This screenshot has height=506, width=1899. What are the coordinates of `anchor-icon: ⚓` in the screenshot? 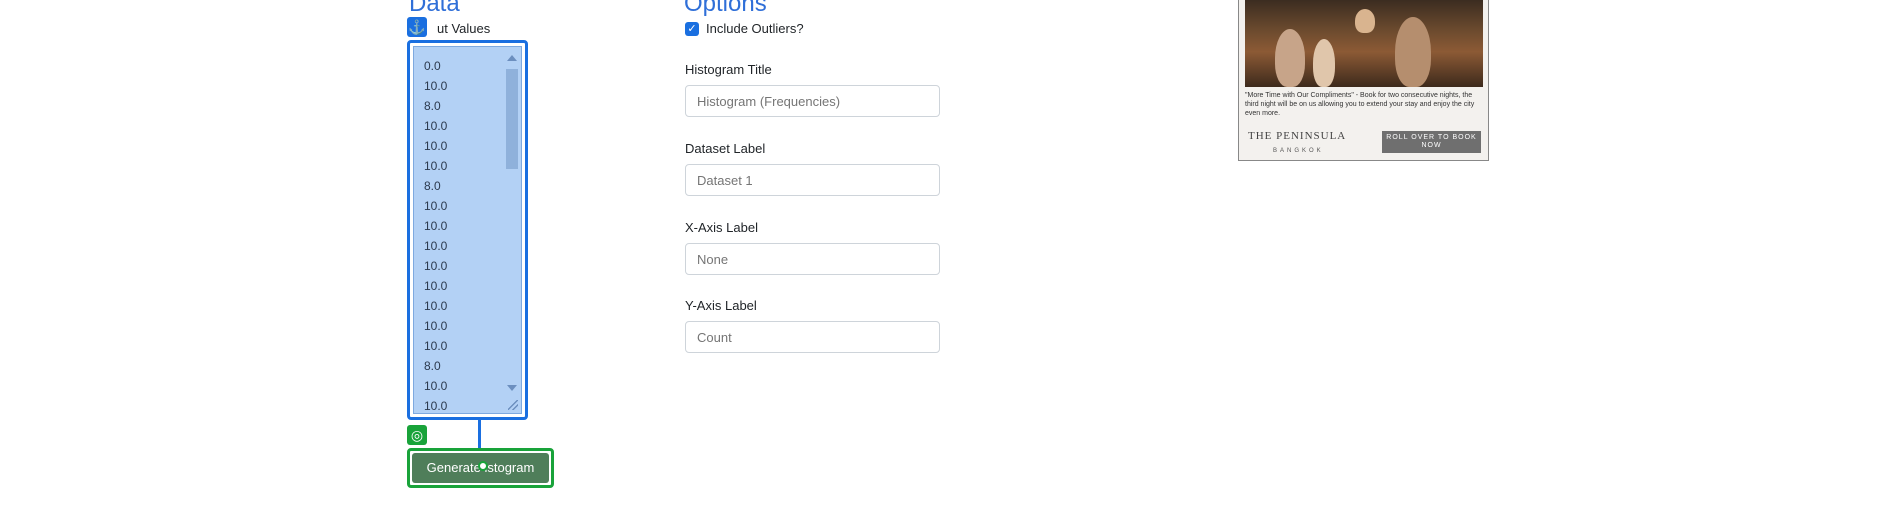 It's located at (417, 27).